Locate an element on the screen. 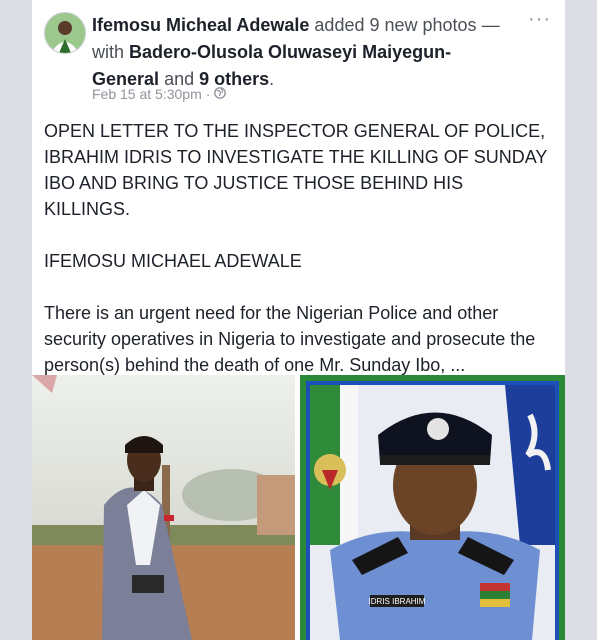 The image size is (597, 640). author-name: Ifemosu Micheal Adewale is located at coordinates (200, 25).